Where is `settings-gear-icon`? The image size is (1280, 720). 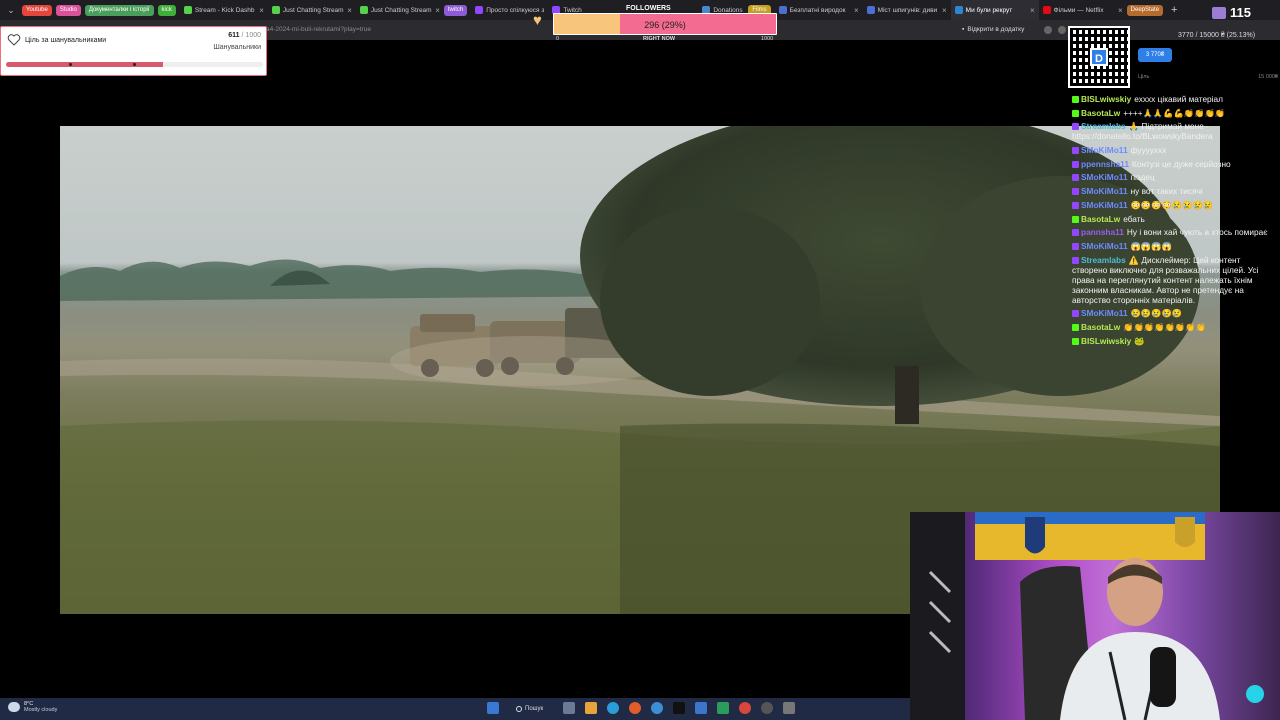 settings-gear-icon is located at coordinates (789, 708).